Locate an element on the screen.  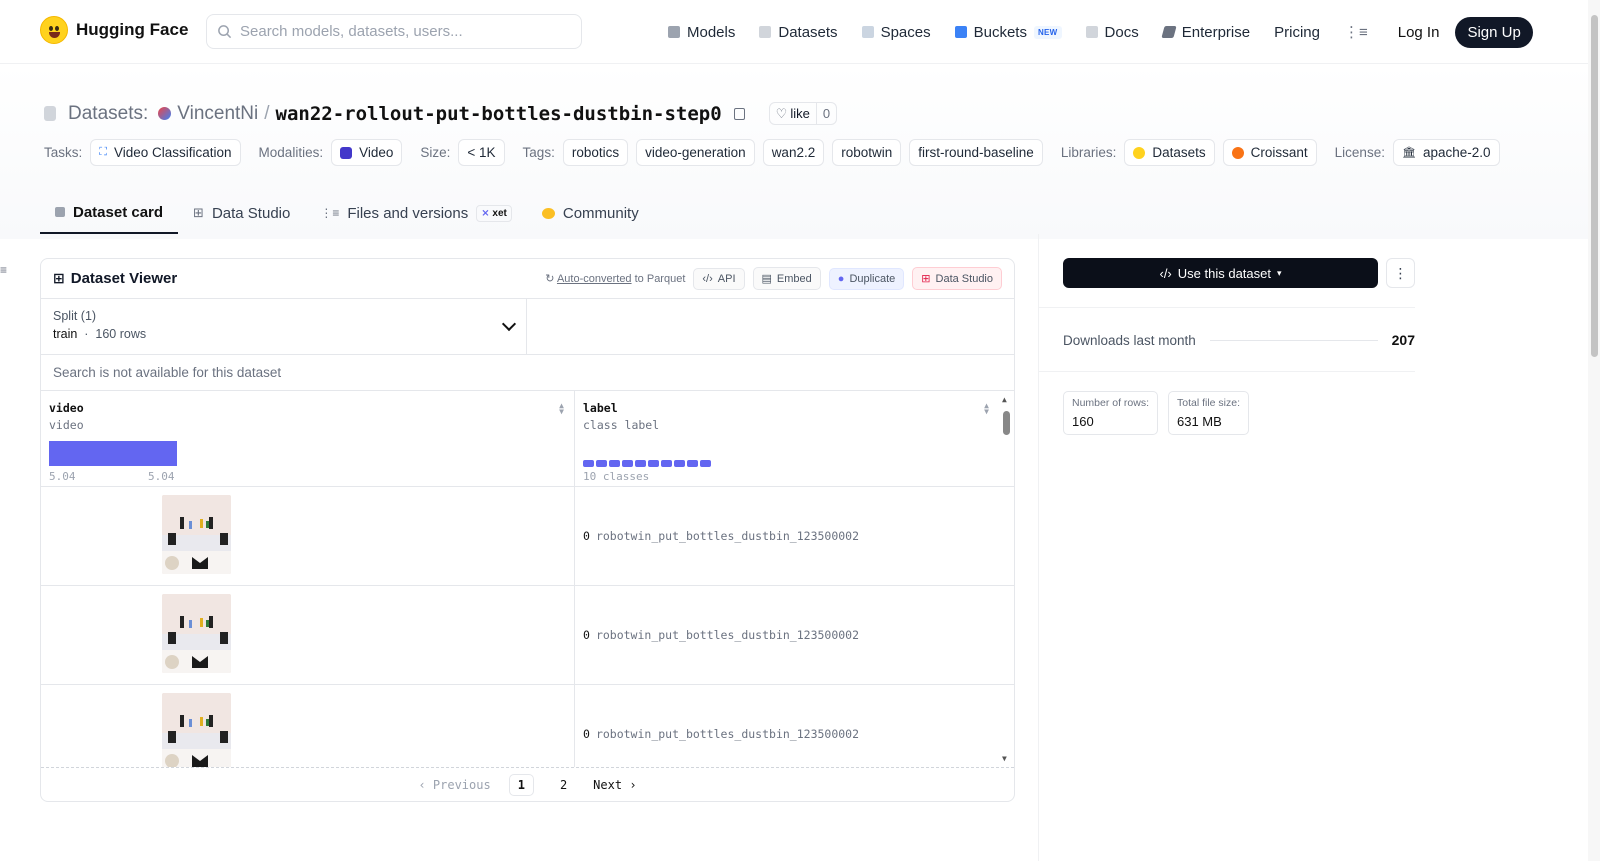
next-page-button: Next › is located at coordinates (614, 785).